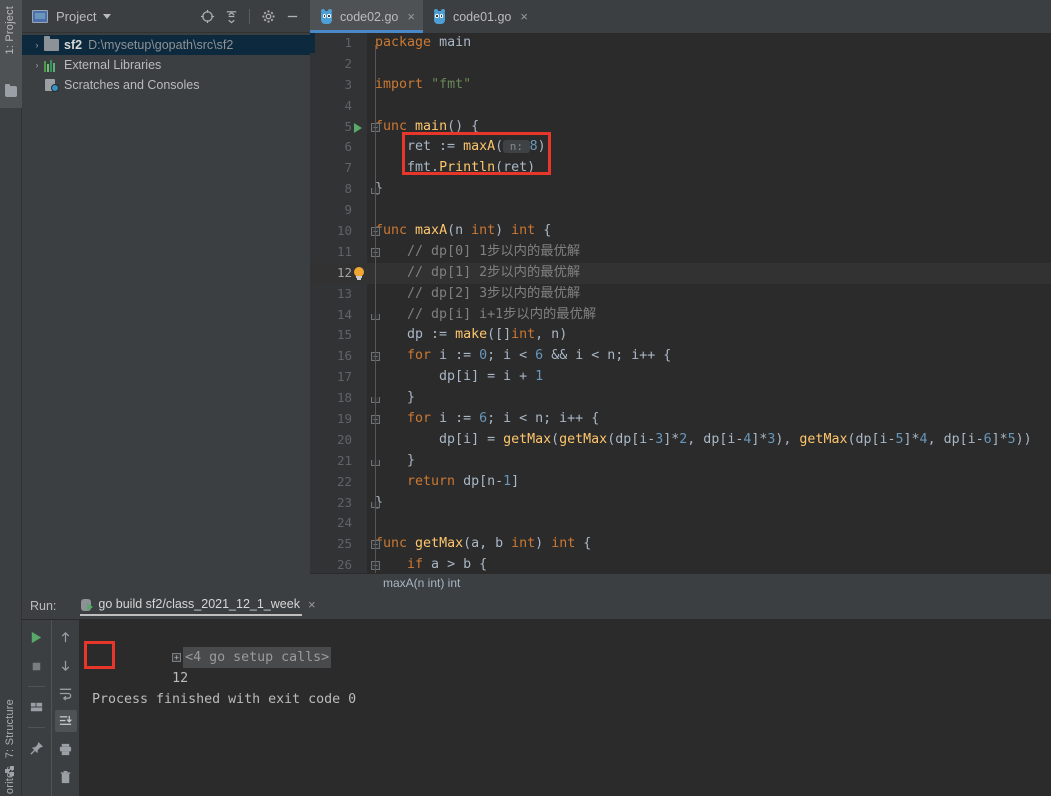 The width and height of the screenshot is (1051, 796). I want to click on run-tab-label: go build sf2/class_2021_12_1_week, so click(199, 604).